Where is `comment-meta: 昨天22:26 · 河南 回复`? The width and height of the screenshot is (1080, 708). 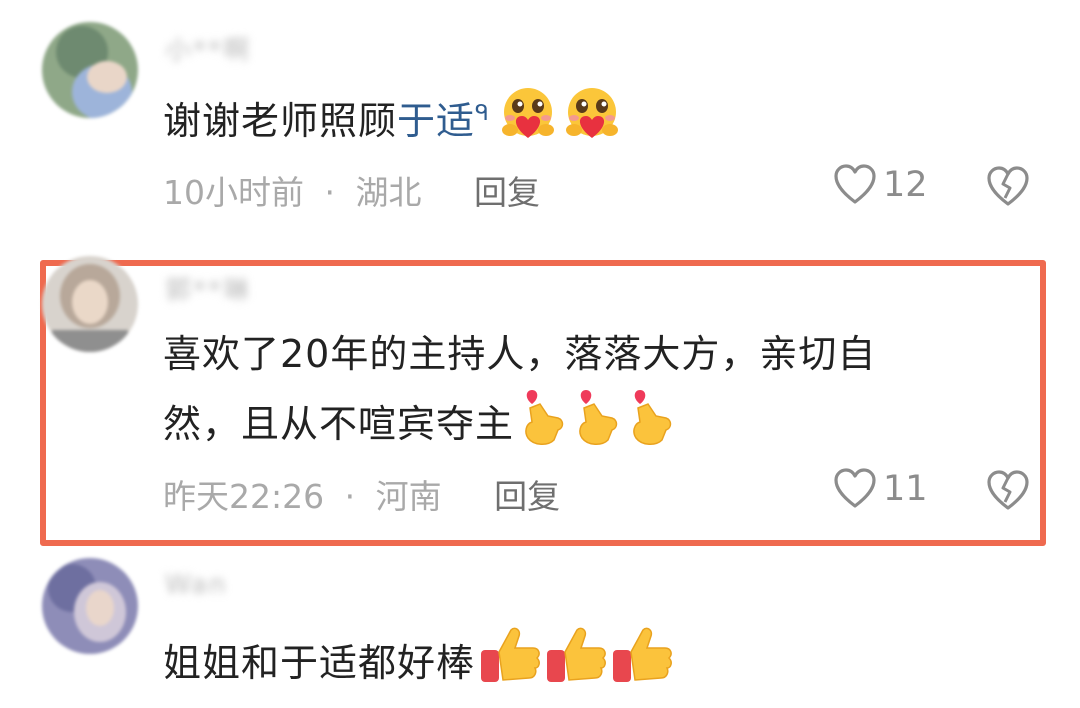
comment-meta: 昨天22:26 · 河南 回复 is located at coordinates (361, 494).